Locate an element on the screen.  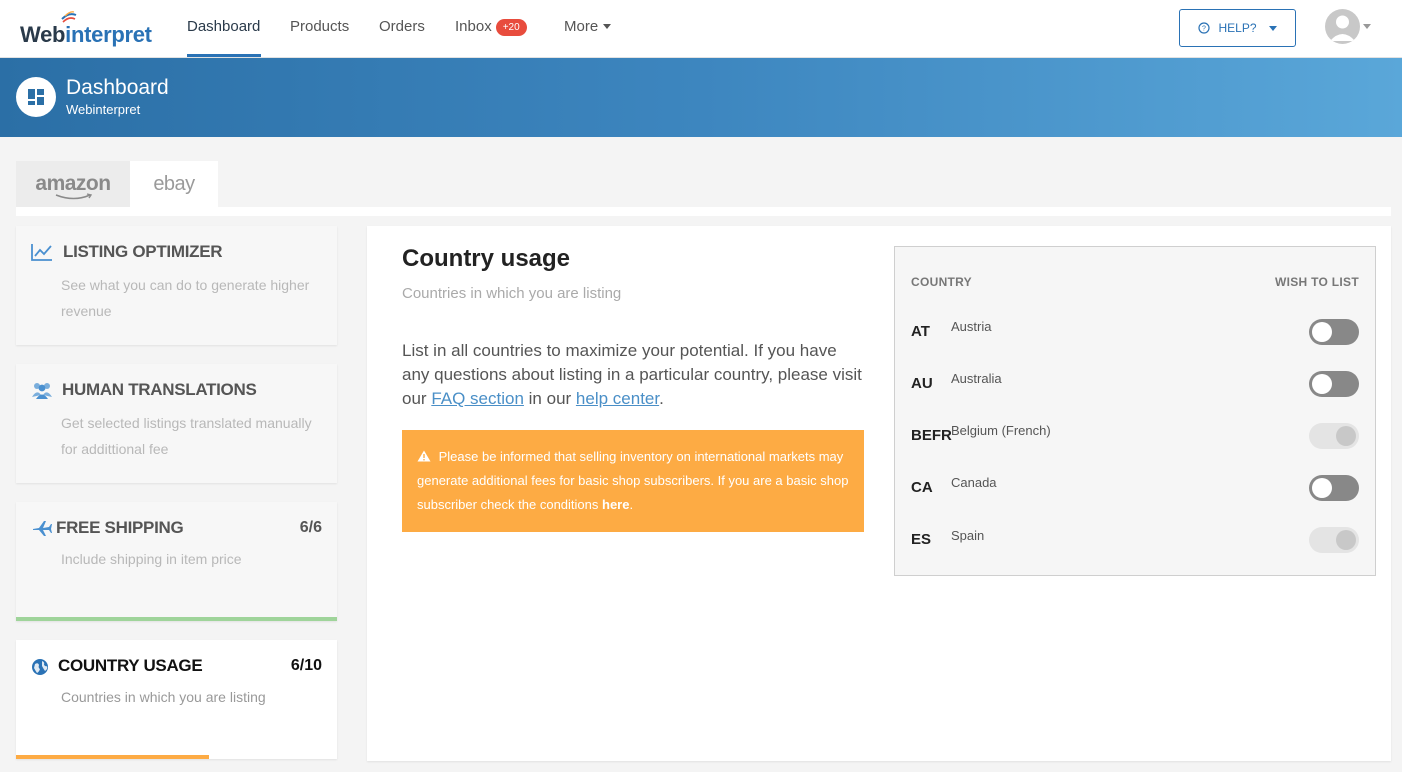
user-avatar is located at coordinates (1342, 26).